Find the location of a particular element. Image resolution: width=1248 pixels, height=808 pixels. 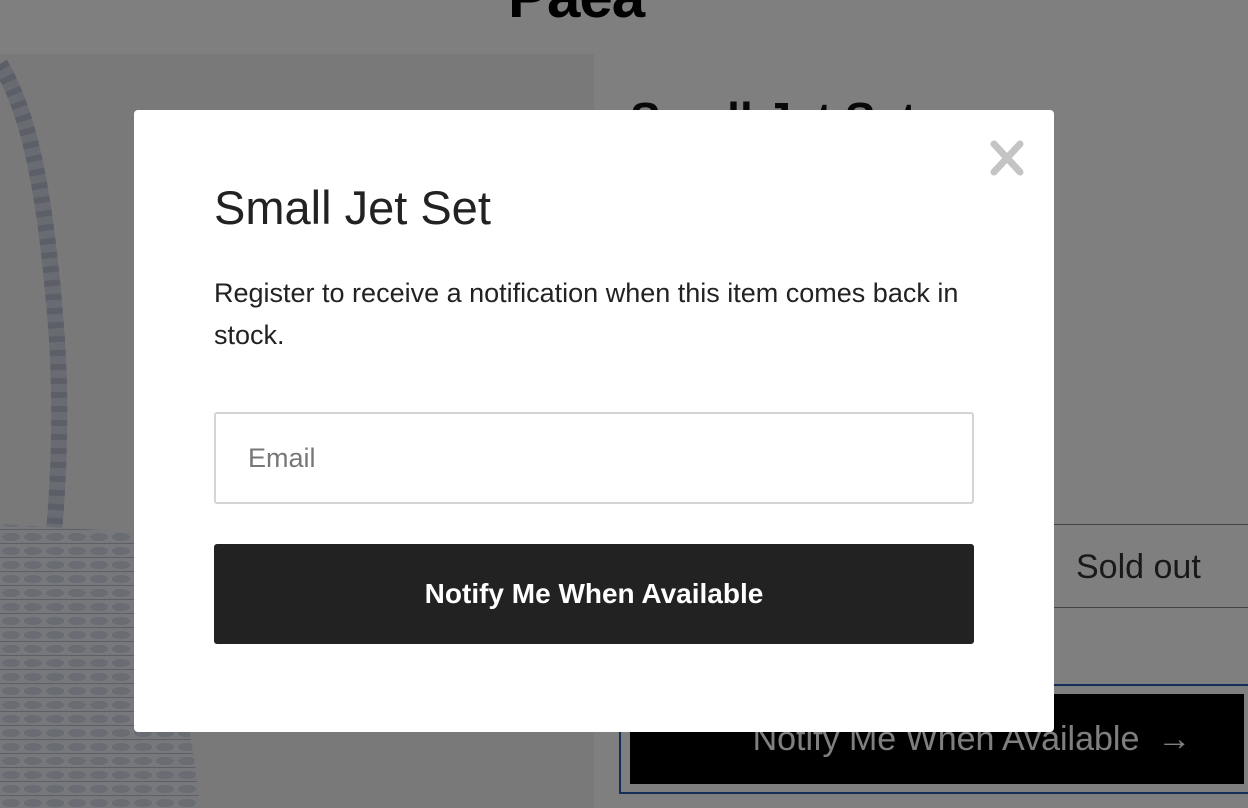

email-input is located at coordinates (594, 458).